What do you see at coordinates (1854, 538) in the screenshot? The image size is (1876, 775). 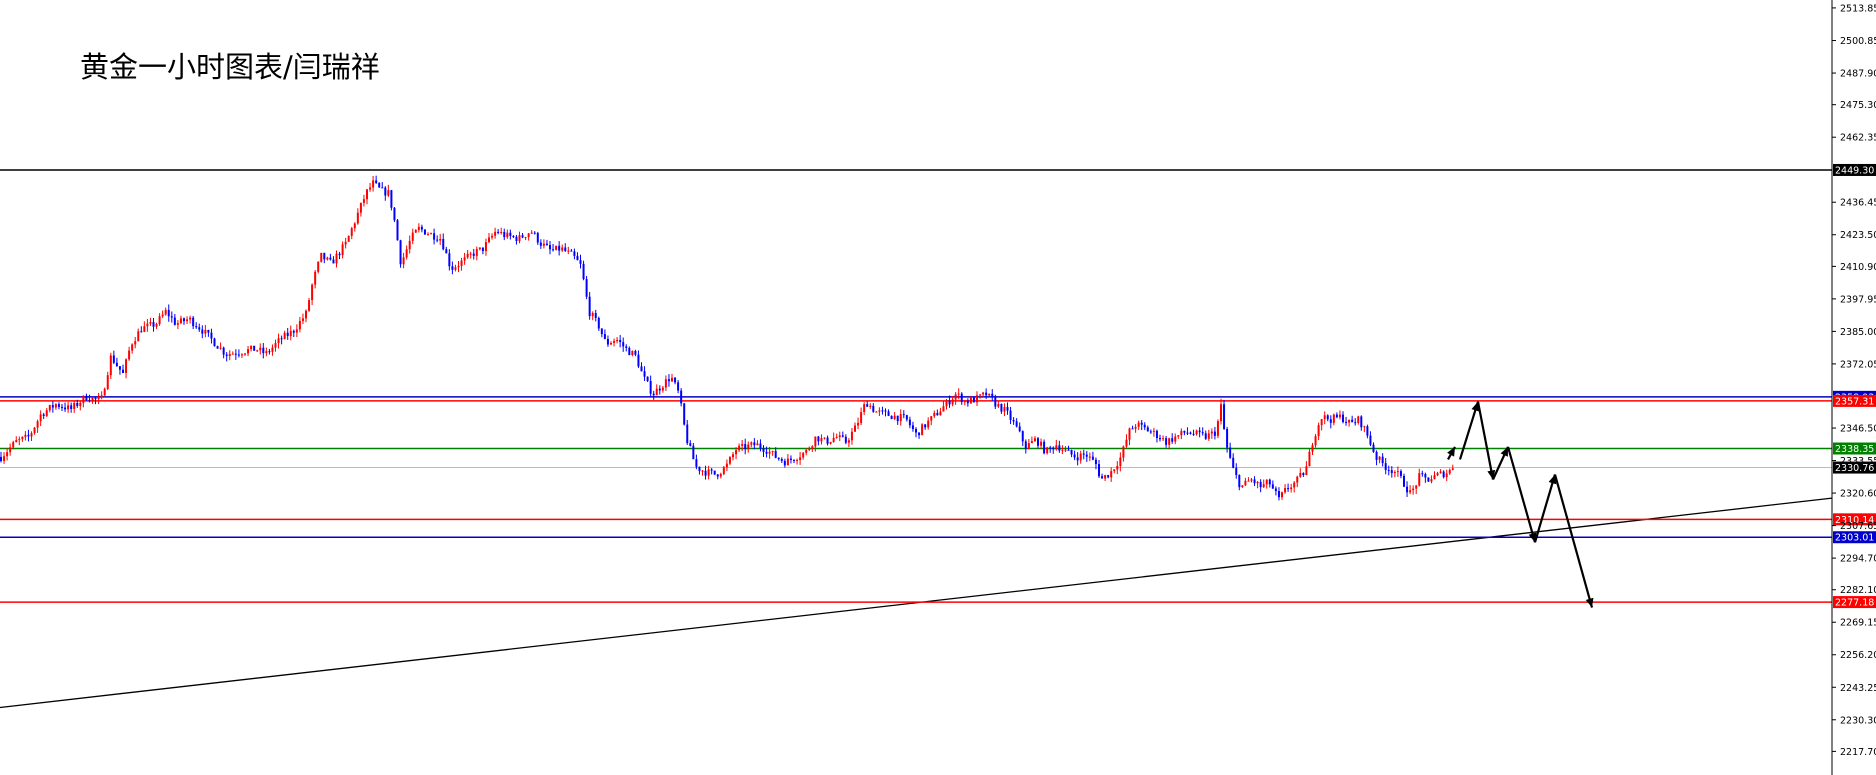 I see `level-tag-label: 2303.01` at bounding box center [1854, 538].